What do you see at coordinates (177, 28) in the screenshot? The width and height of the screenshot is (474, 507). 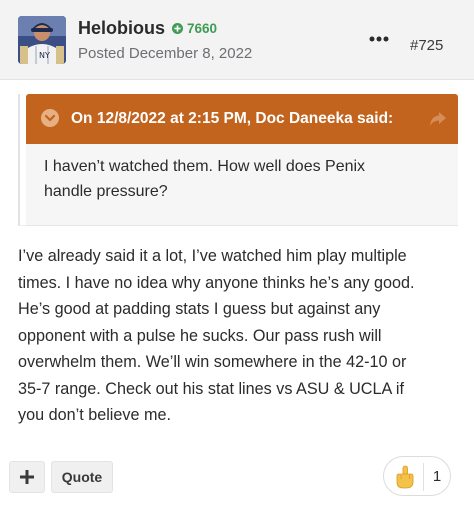 I see `plus-circle-icon` at bounding box center [177, 28].